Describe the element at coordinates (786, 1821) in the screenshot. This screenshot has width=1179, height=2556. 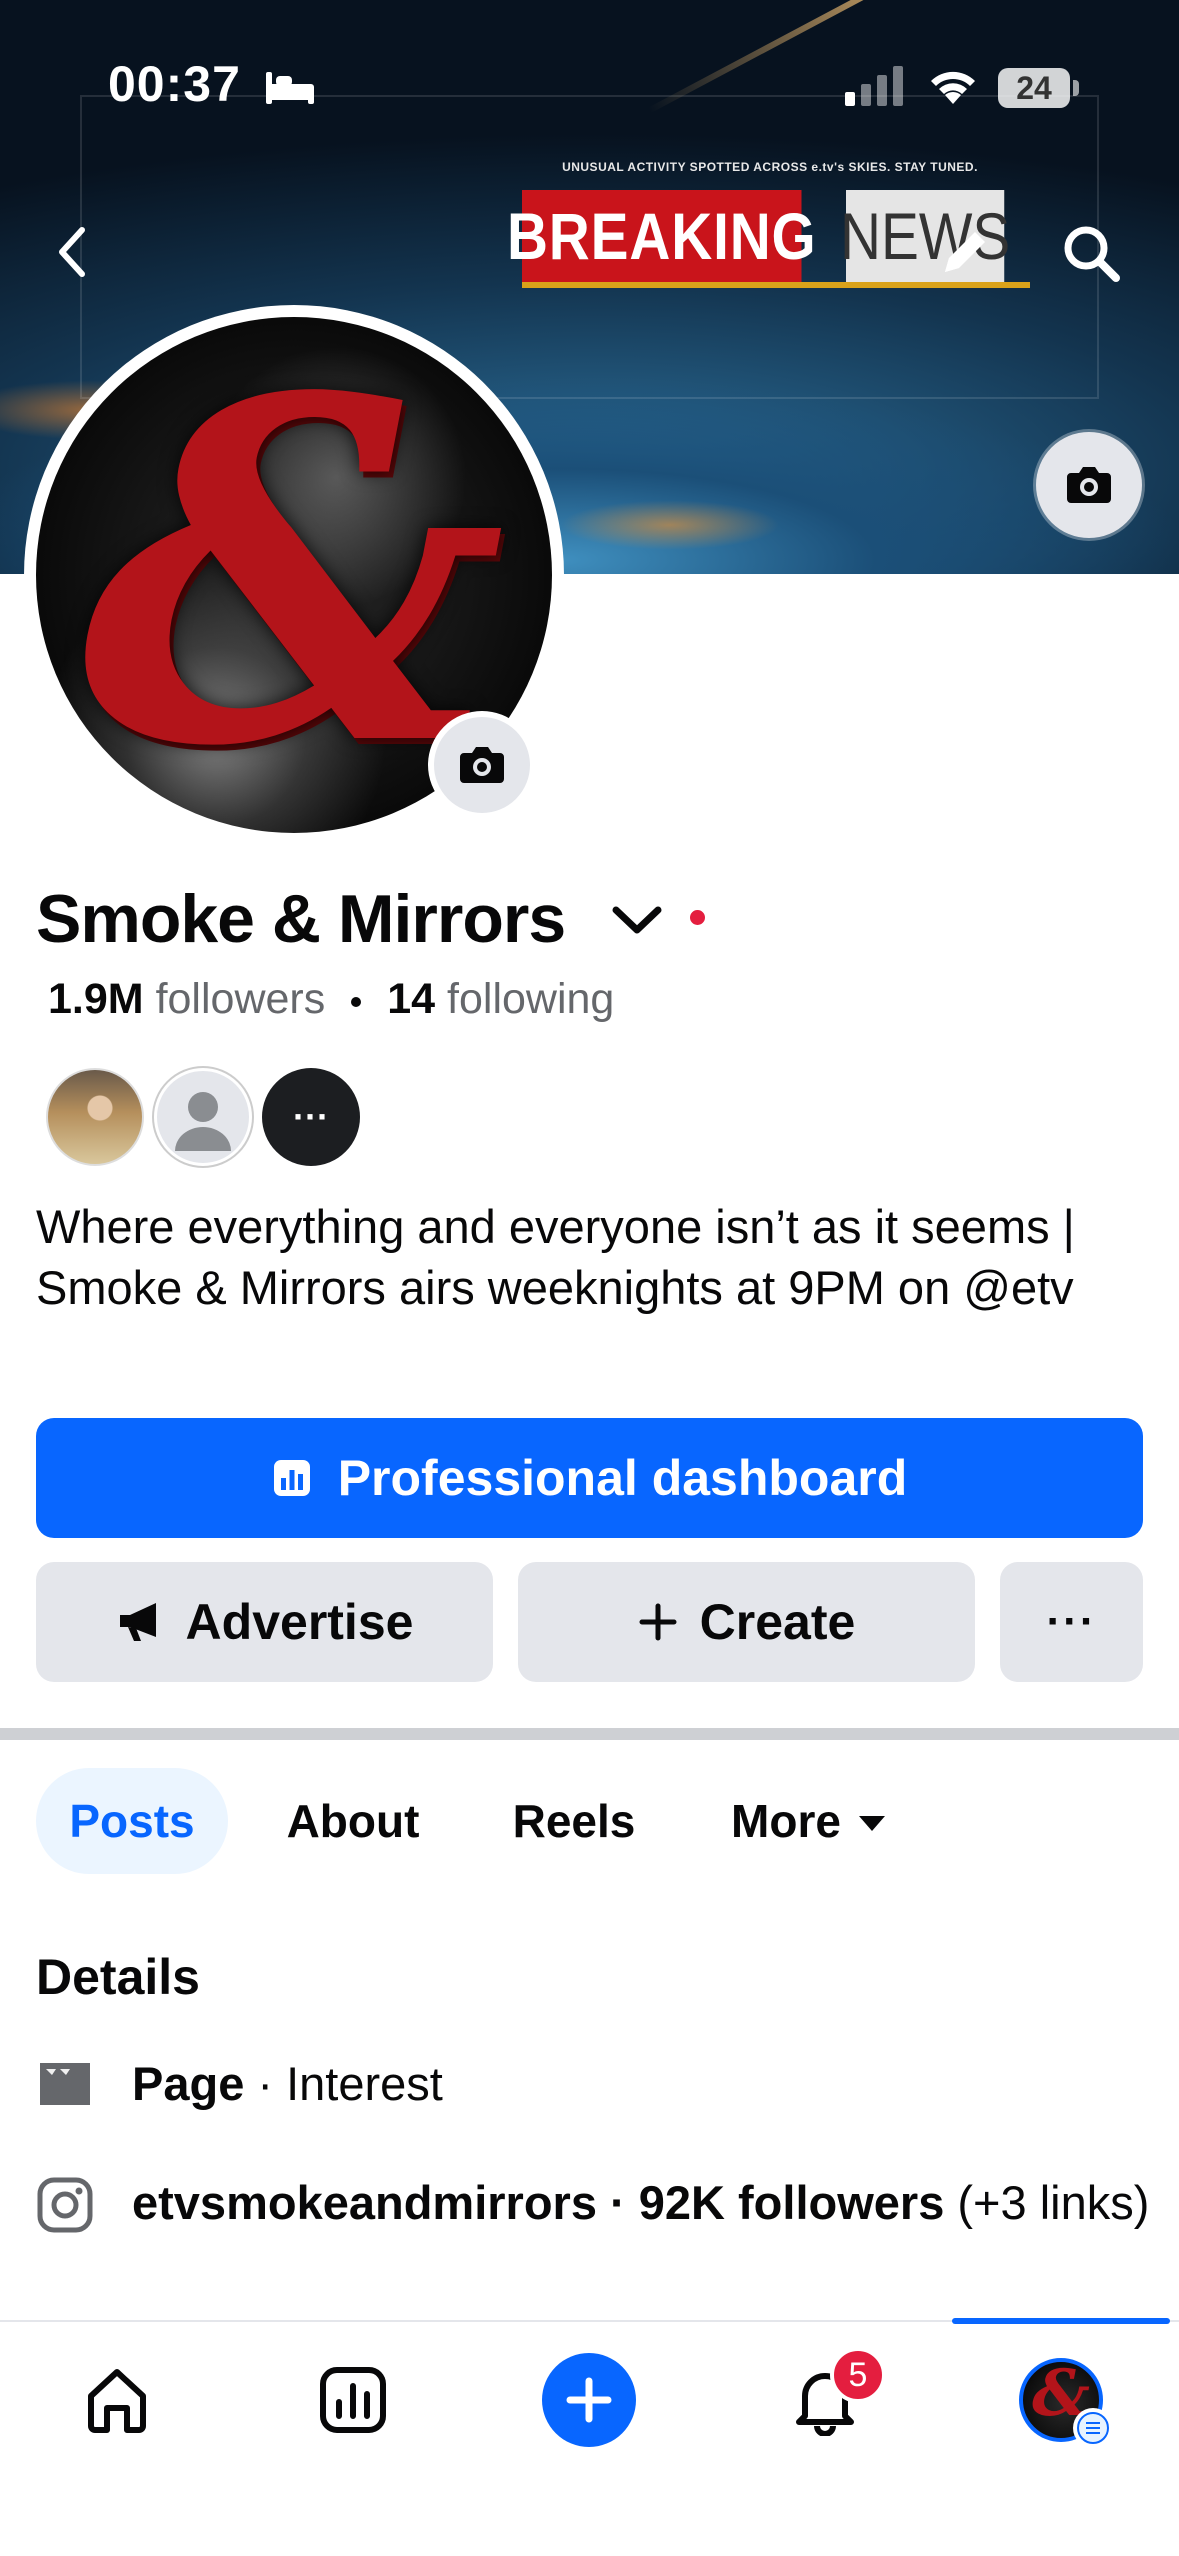
I see `tab-more-label: More` at that location.